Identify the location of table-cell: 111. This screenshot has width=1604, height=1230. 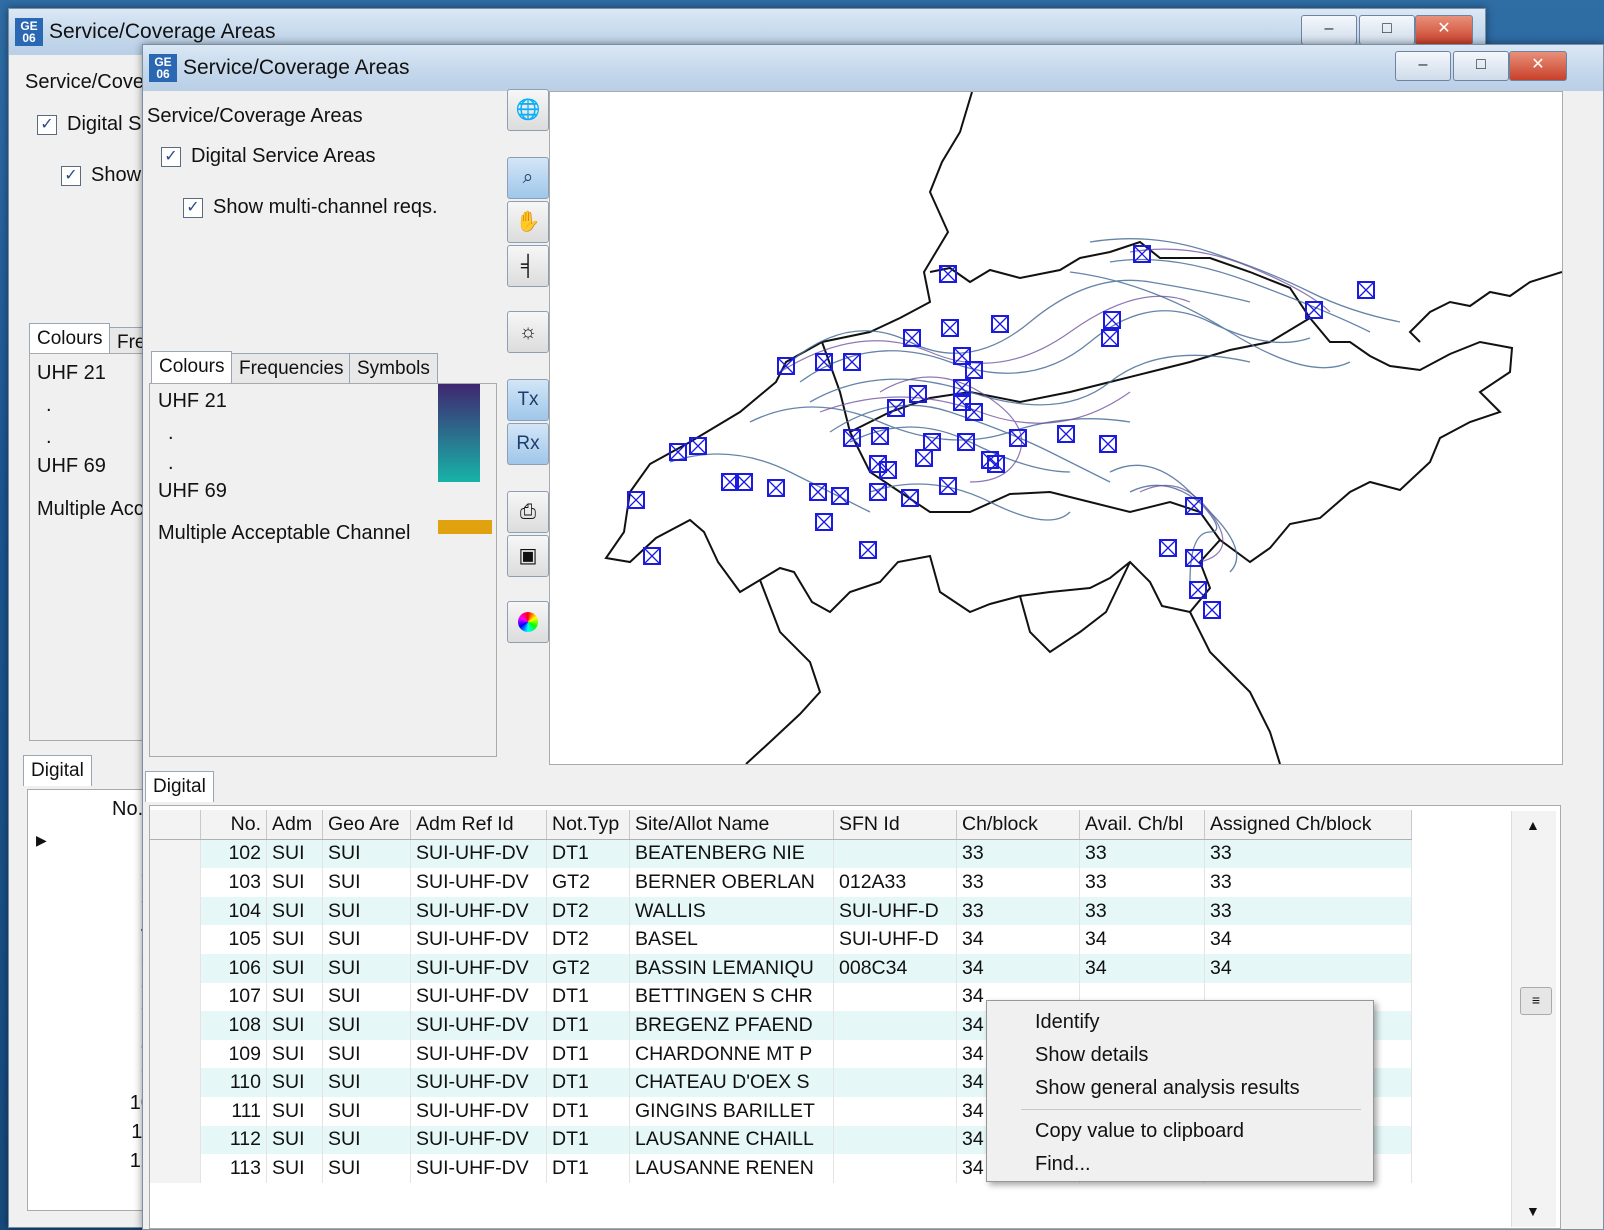
(233, 1111).